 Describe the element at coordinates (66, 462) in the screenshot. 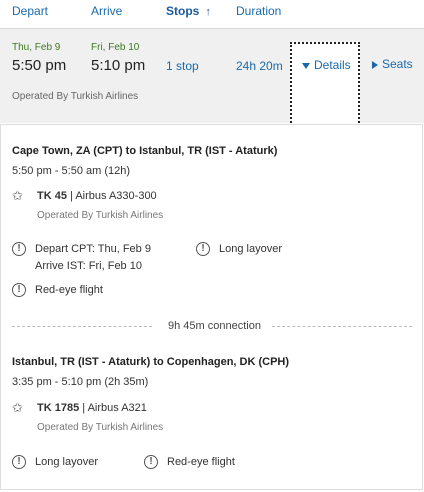

I see `segment-2-long-layover: Long layover` at that location.